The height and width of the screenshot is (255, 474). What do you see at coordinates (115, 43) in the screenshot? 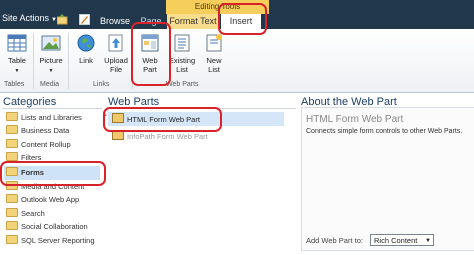
I see `upload-file-icon` at bounding box center [115, 43].